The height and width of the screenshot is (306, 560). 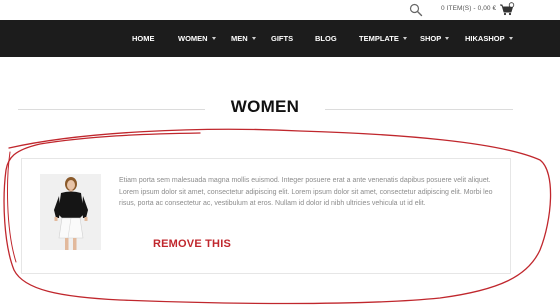 I want to click on nav-label: BLOG, so click(x=326, y=38).